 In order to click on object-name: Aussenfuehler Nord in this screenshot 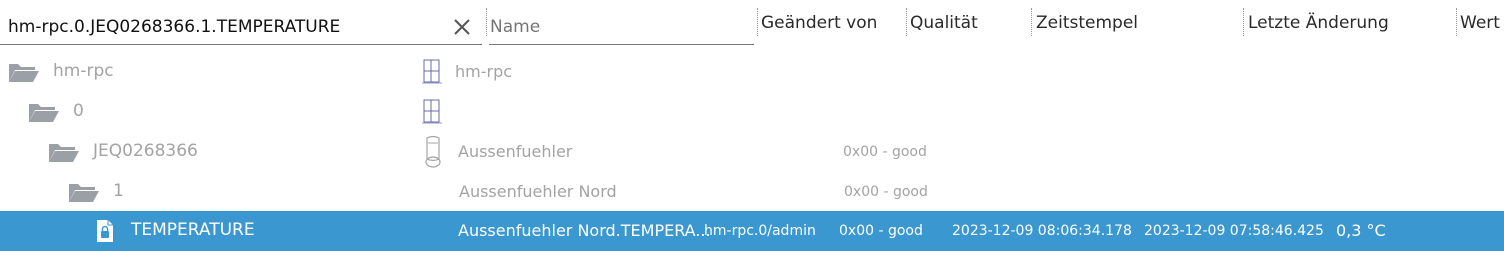, I will do `click(538, 191)`.